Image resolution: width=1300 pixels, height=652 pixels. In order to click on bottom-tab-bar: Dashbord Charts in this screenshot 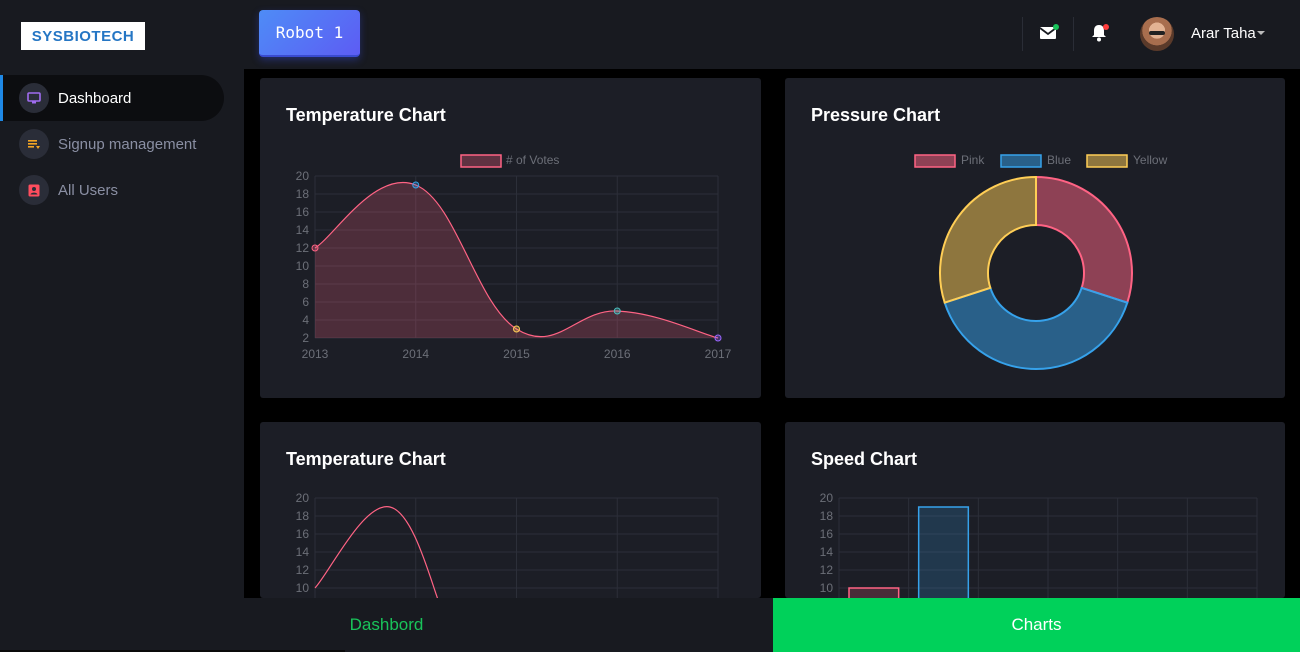, I will do `click(650, 625)`.